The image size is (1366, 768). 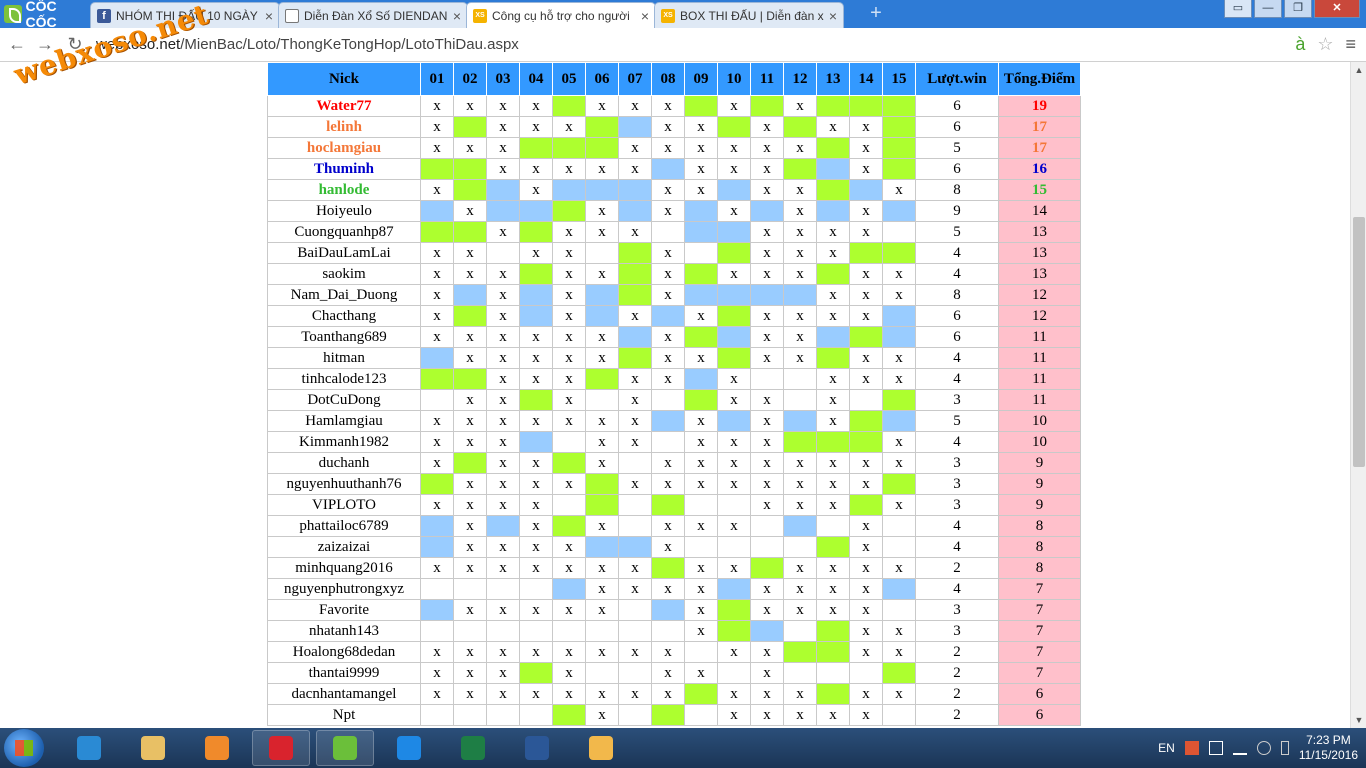 I want to click on table-row: nhatanh143 x x x 3 7, so click(x=674, y=631).